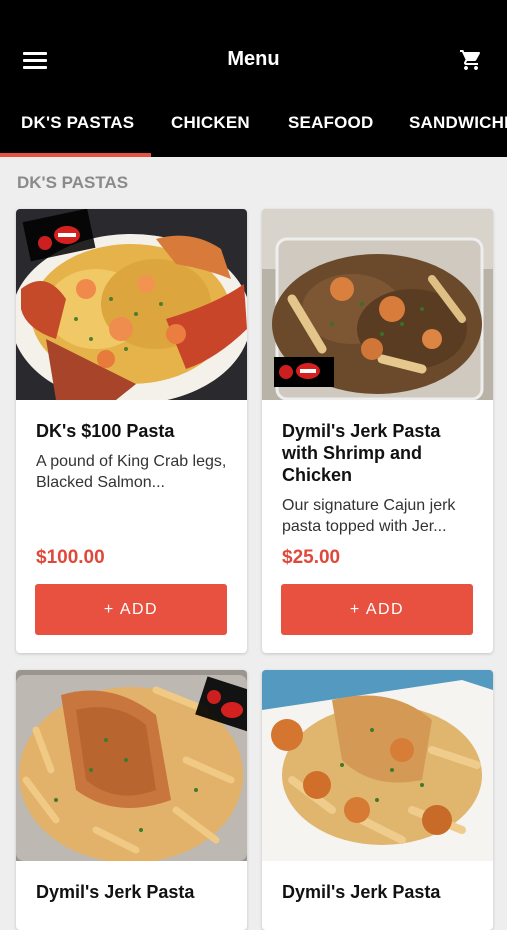 The image size is (507, 930). I want to click on top-bar: Menu, so click(253, 60).